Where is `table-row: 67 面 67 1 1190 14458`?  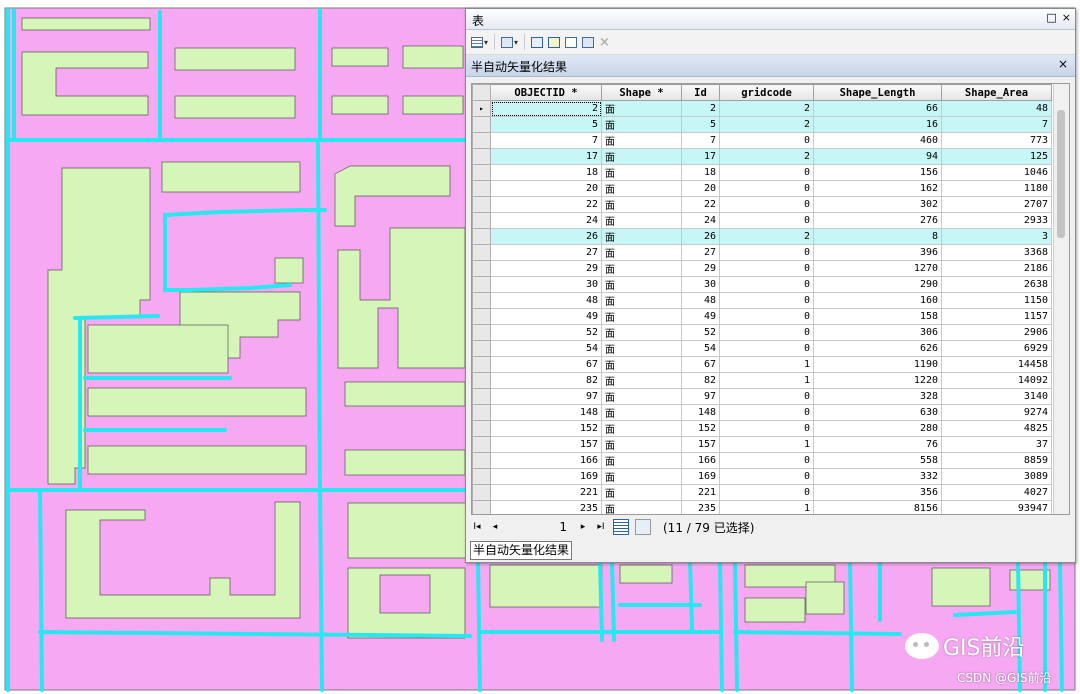 table-row: 67 面 67 1 1190 14458 is located at coordinates (762, 364).